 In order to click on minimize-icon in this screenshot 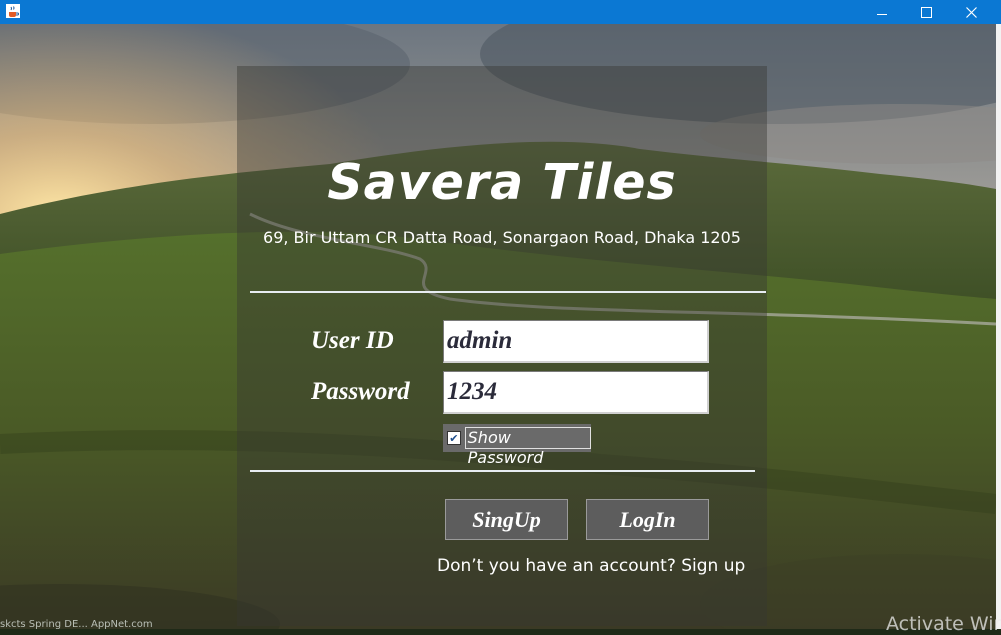, I will do `click(882, 14)`.